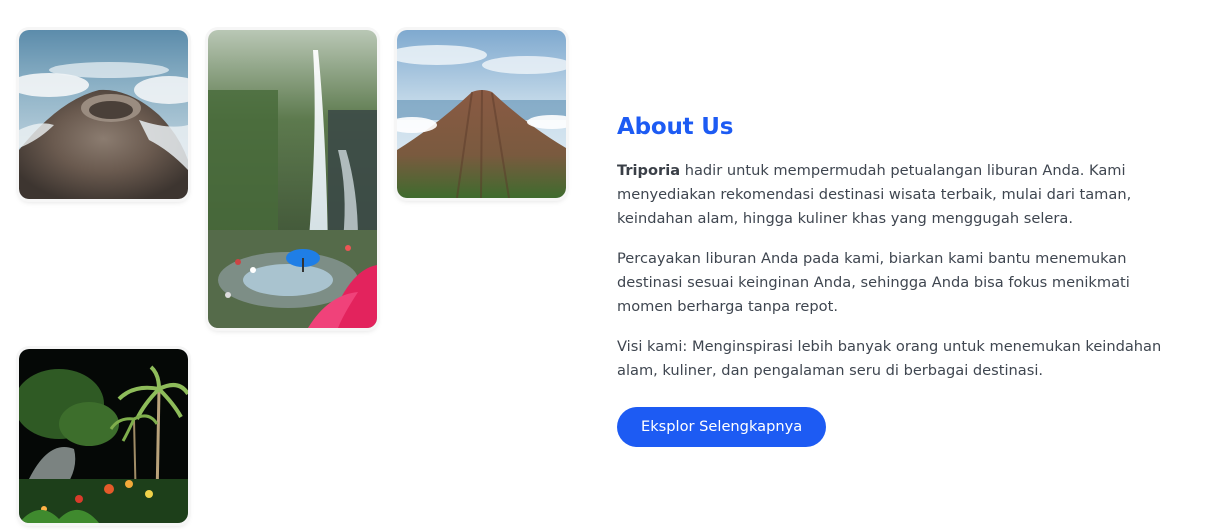  Describe the element at coordinates (103, 114) in the screenshot. I see `gallery-image-volcano-crater` at that location.